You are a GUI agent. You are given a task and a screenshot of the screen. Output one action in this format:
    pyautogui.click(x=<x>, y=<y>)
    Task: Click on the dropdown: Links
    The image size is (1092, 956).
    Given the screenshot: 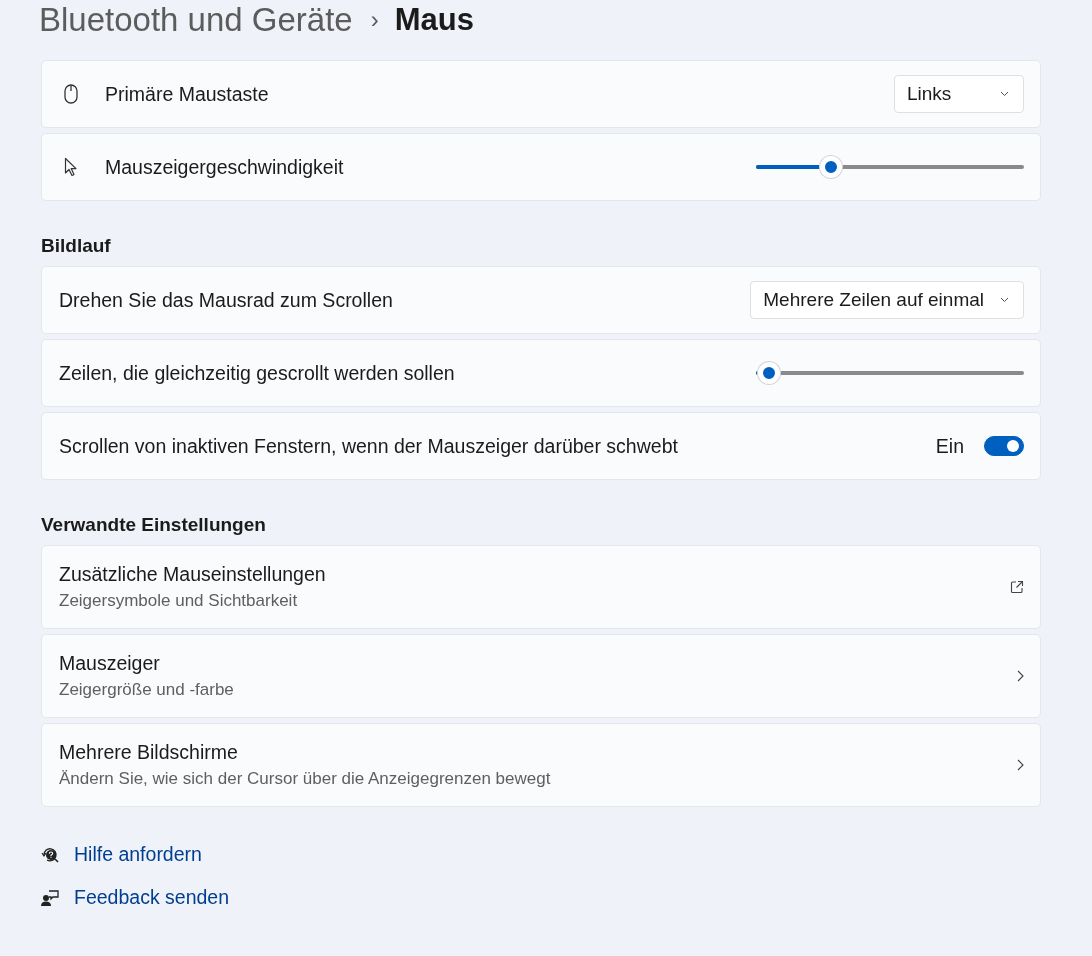 What is the action you would take?
    pyautogui.click(x=959, y=94)
    